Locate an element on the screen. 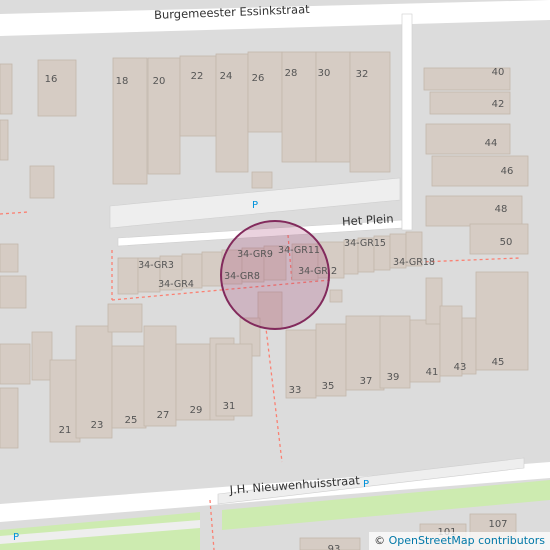 The image size is (550, 550). house-number-42: 42 is located at coordinates (498, 104).